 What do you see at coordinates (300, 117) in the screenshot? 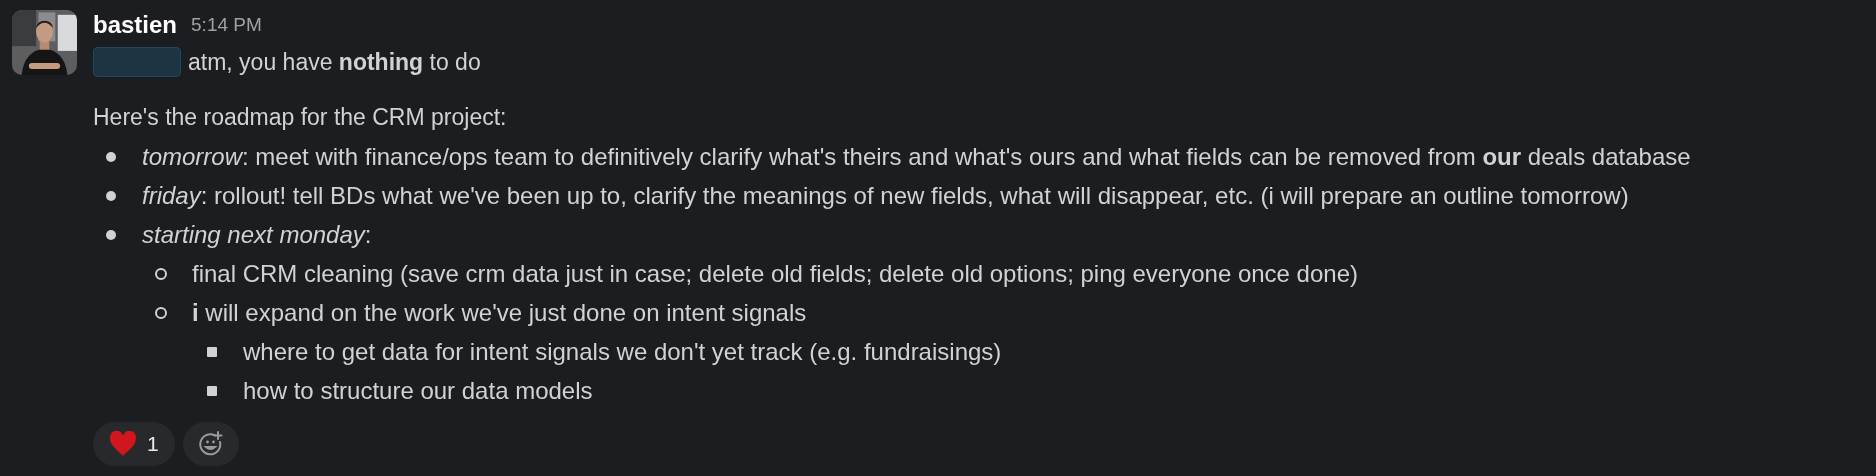
I see `message-text: Here's the roadmap for the CRM project:` at bounding box center [300, 117].